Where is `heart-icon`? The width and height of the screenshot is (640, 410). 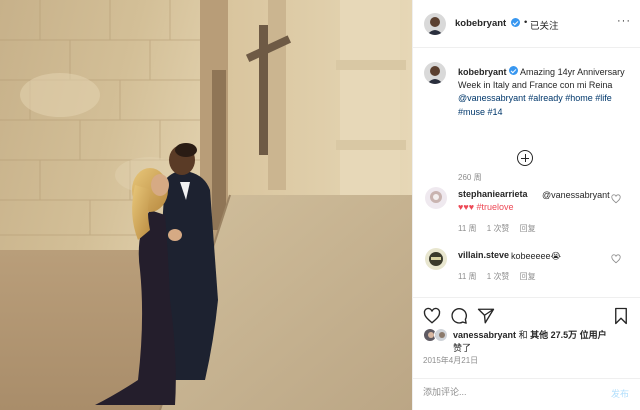 heart-icon is located at coordinates (432, 316).